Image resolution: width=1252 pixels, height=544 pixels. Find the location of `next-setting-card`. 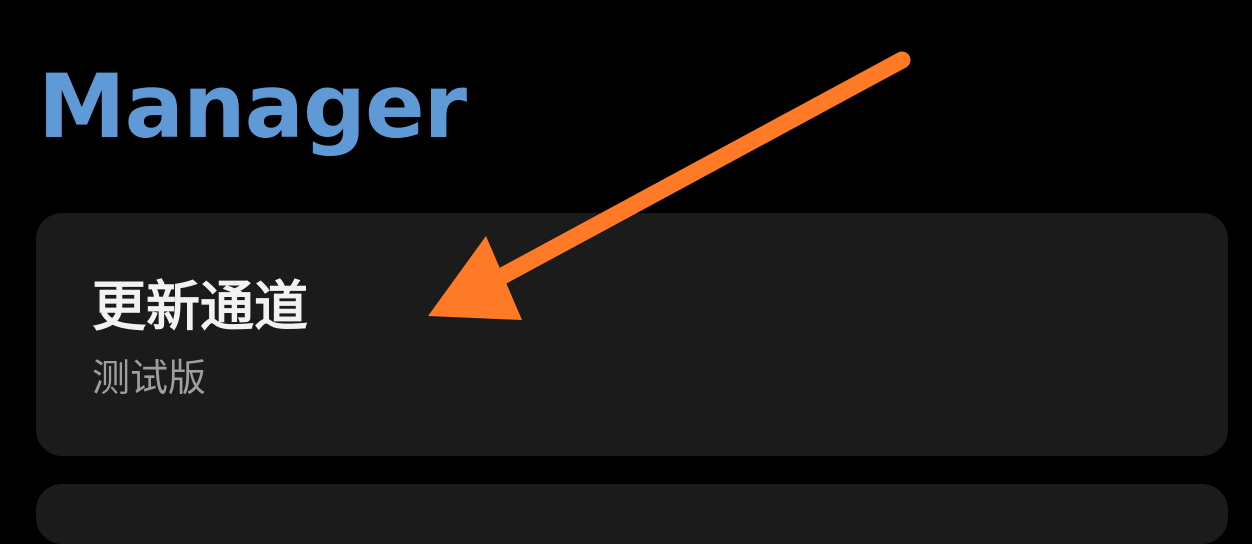

next-setting-card is located at coordinates (632, 514).